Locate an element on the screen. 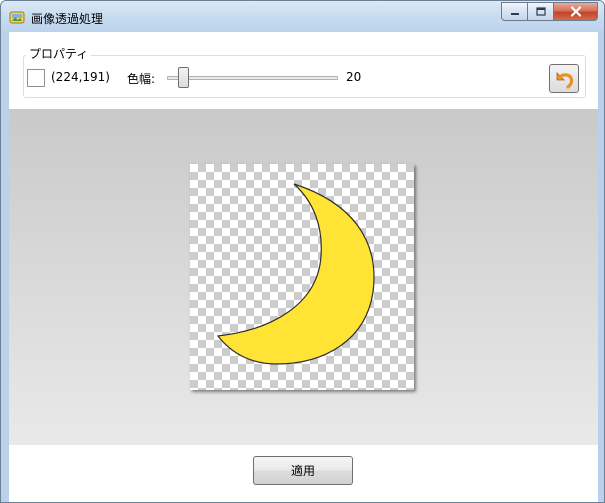 The height and width of the screenshot is (503, 605). image-app-icon is located at coordinates (17, 17).